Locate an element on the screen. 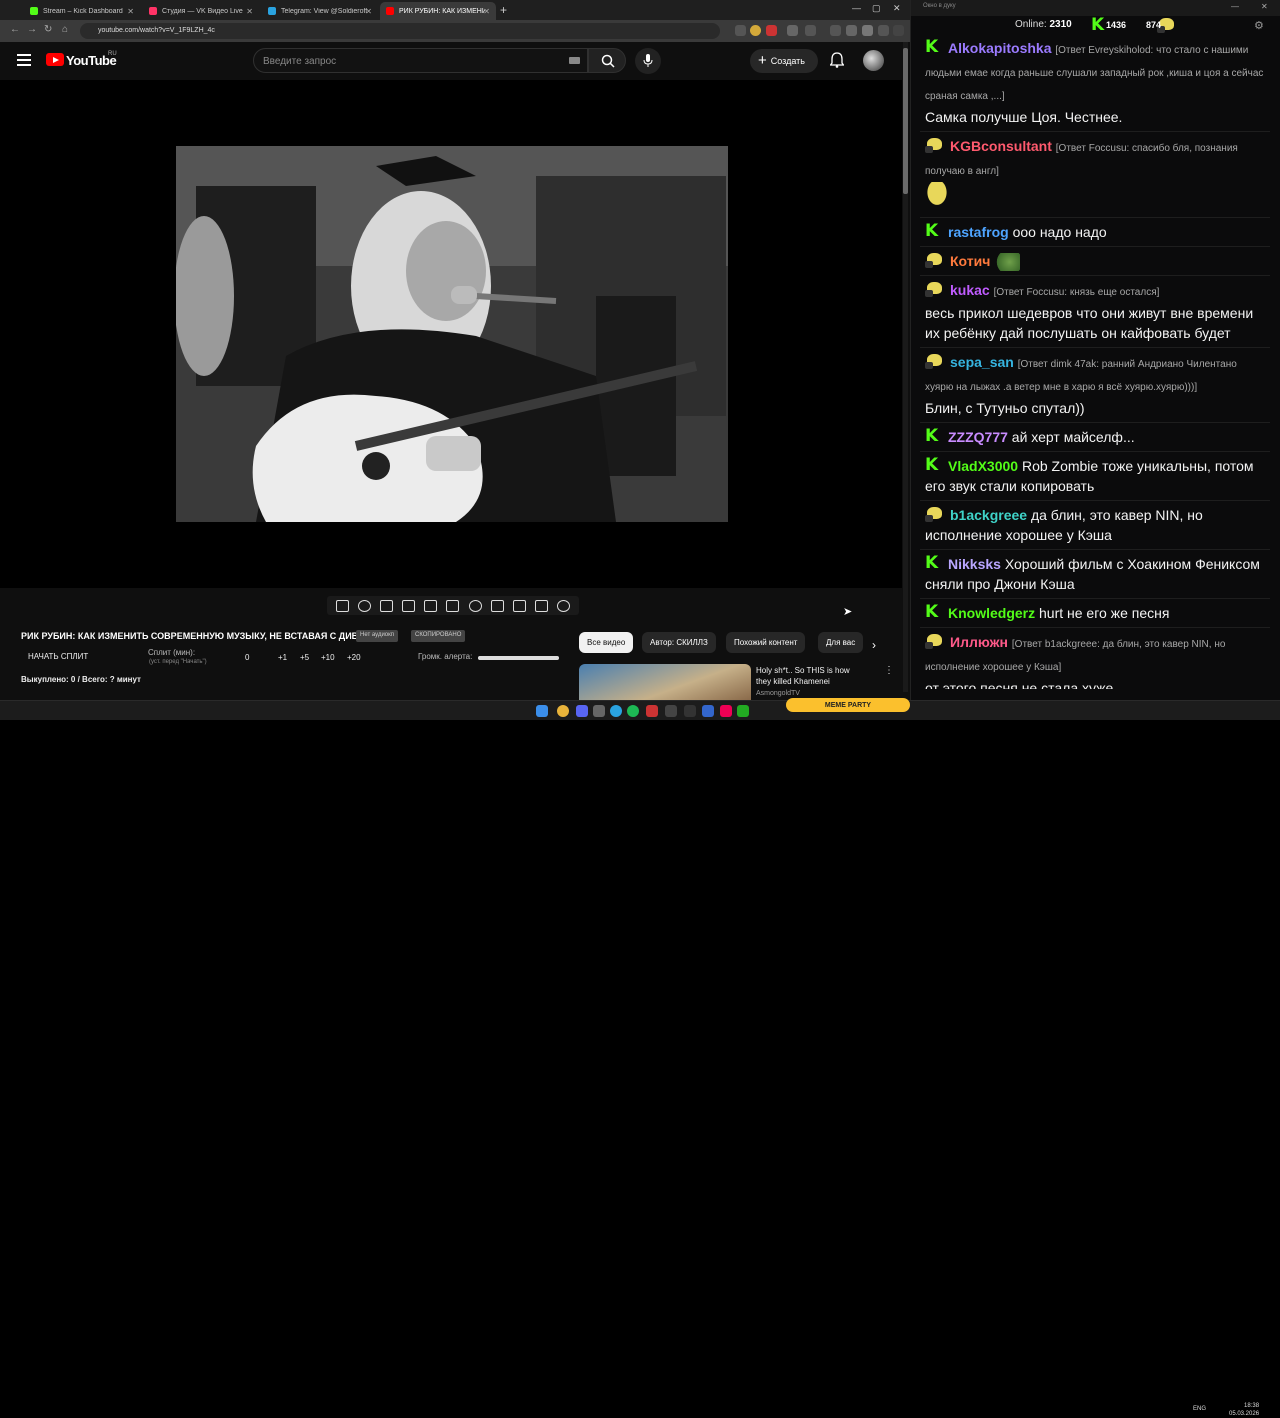  hamburger-menu-icon is located at coordinates (24, 60).